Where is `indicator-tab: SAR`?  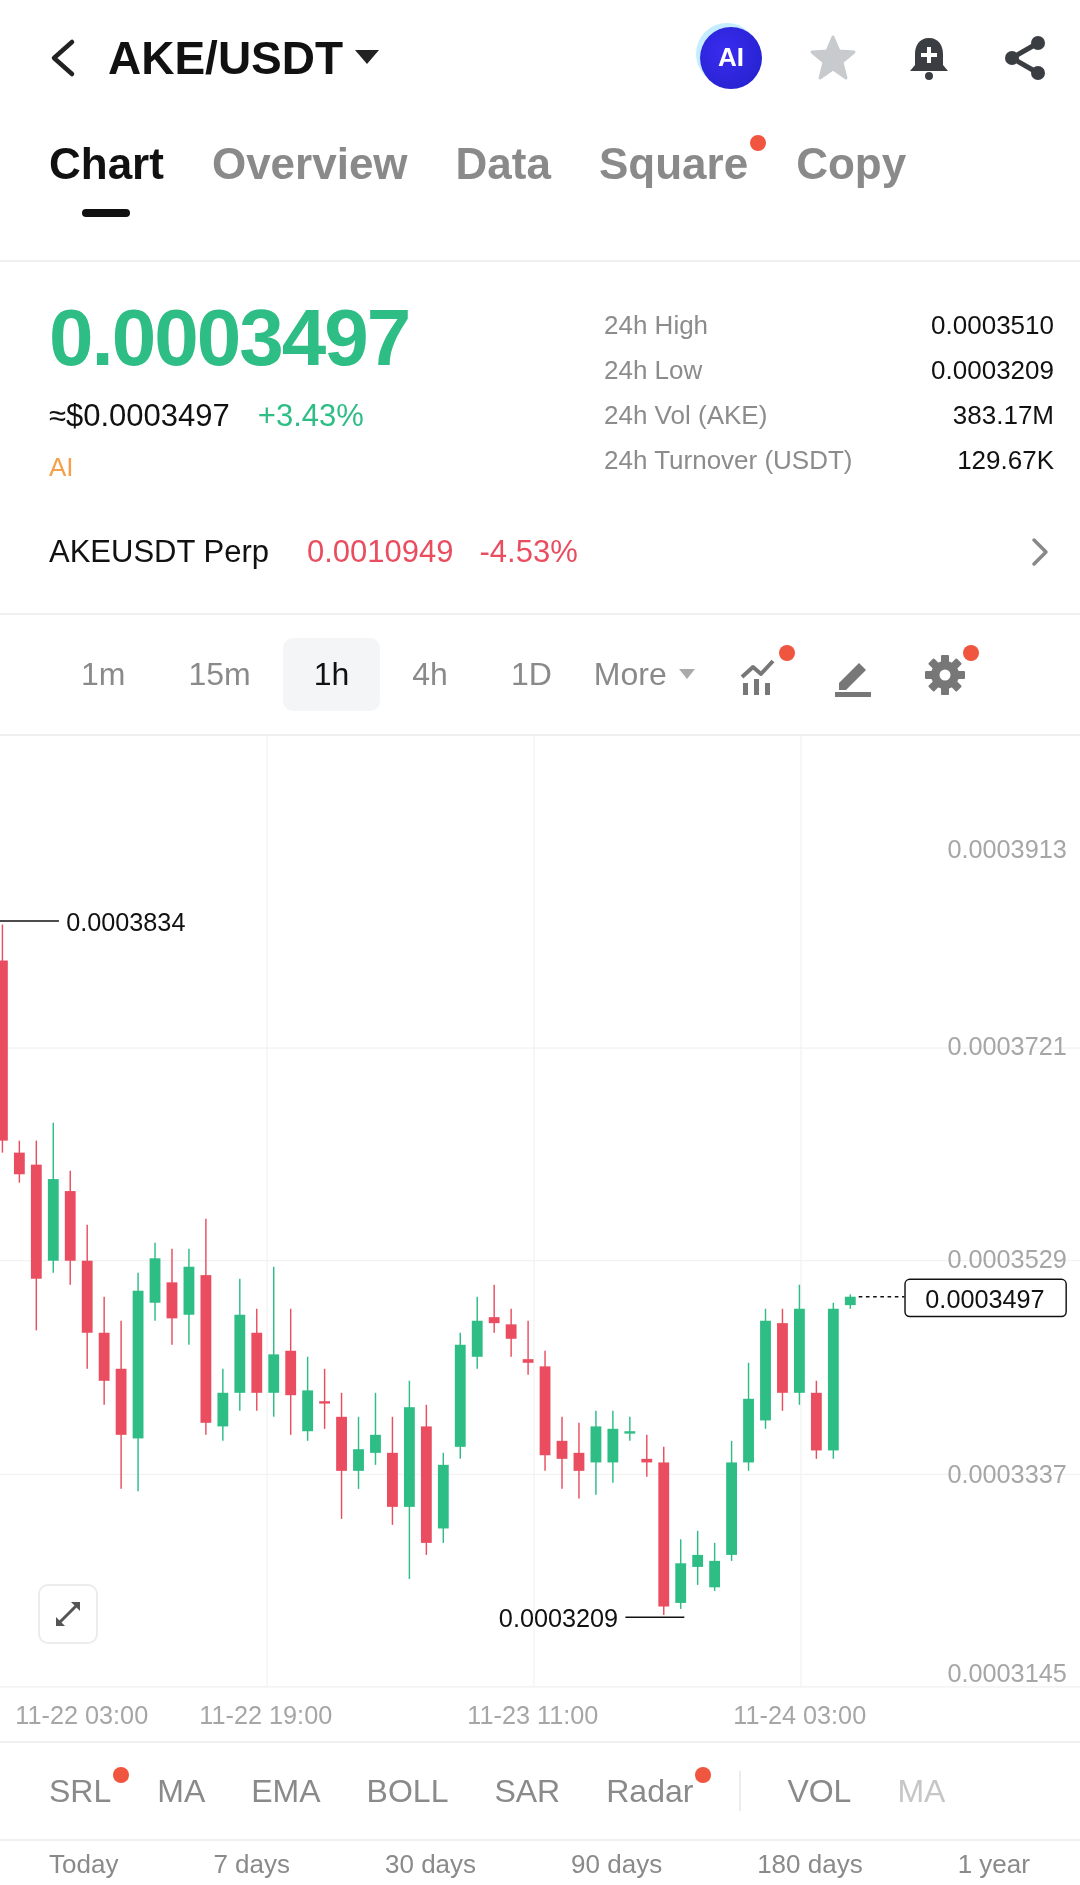
indicator-tab: SAR is located at coordinates (527, 1791).